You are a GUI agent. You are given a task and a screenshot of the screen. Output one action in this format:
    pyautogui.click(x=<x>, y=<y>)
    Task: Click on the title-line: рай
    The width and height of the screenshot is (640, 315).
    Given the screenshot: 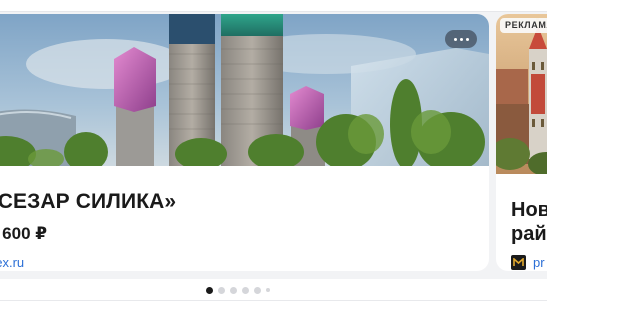 What is the action you would take?
    pyautogui.click(x=529, y=234)
    